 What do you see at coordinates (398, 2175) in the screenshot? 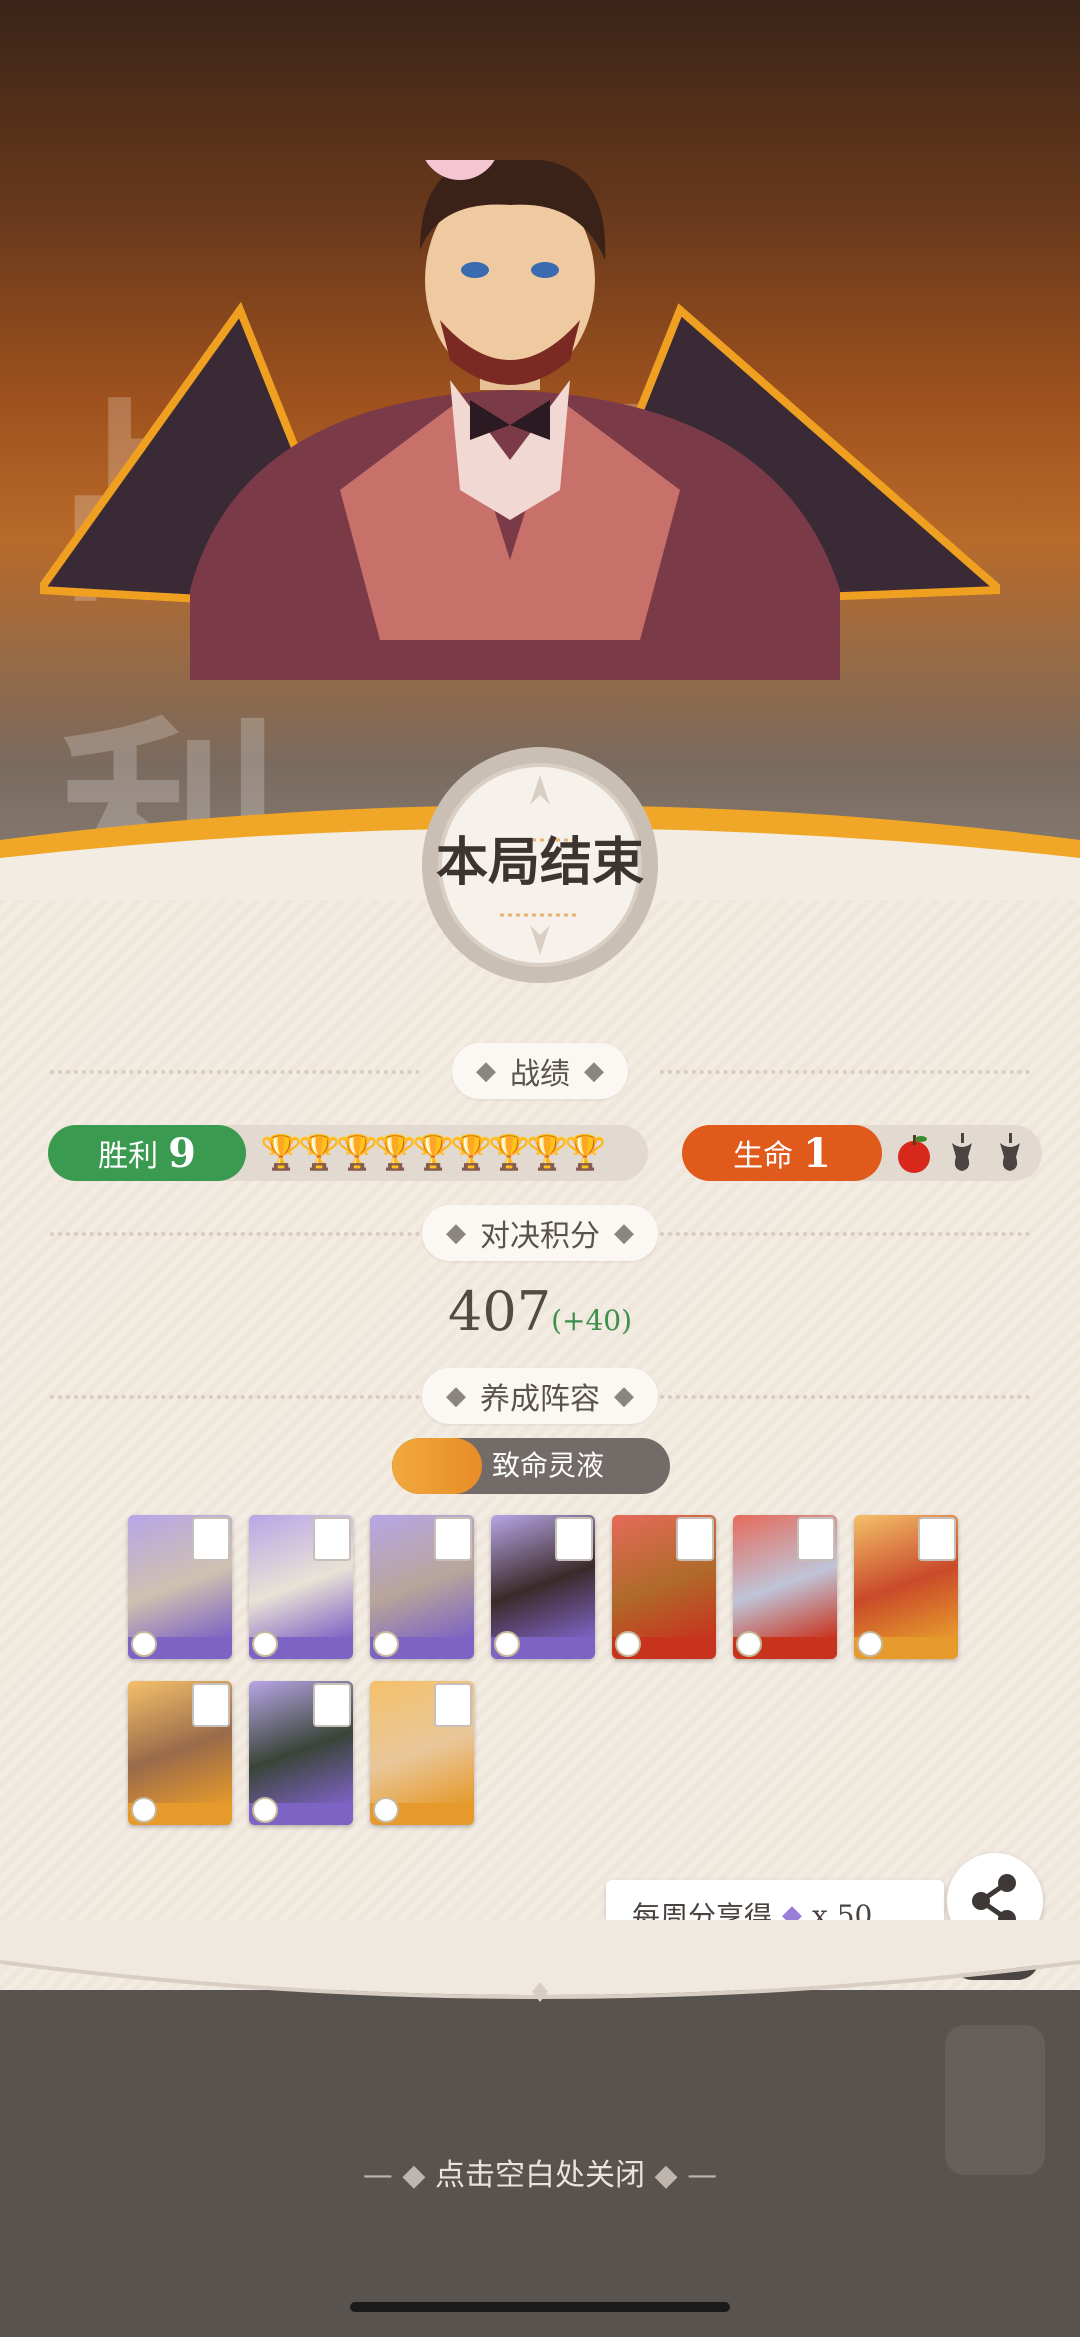
I see `diamond-left-icon: — ◆` at bounding box center [398, 2175].